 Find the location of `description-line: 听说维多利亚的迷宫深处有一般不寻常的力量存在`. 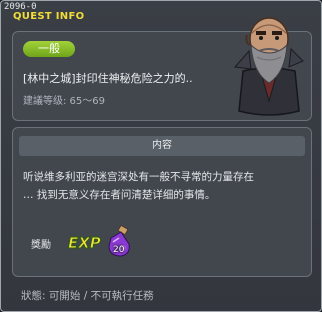

description-line: 听说维多利亚的迷宫深处有一般不寻常的力量存在 is located at coordinates (138, 177).